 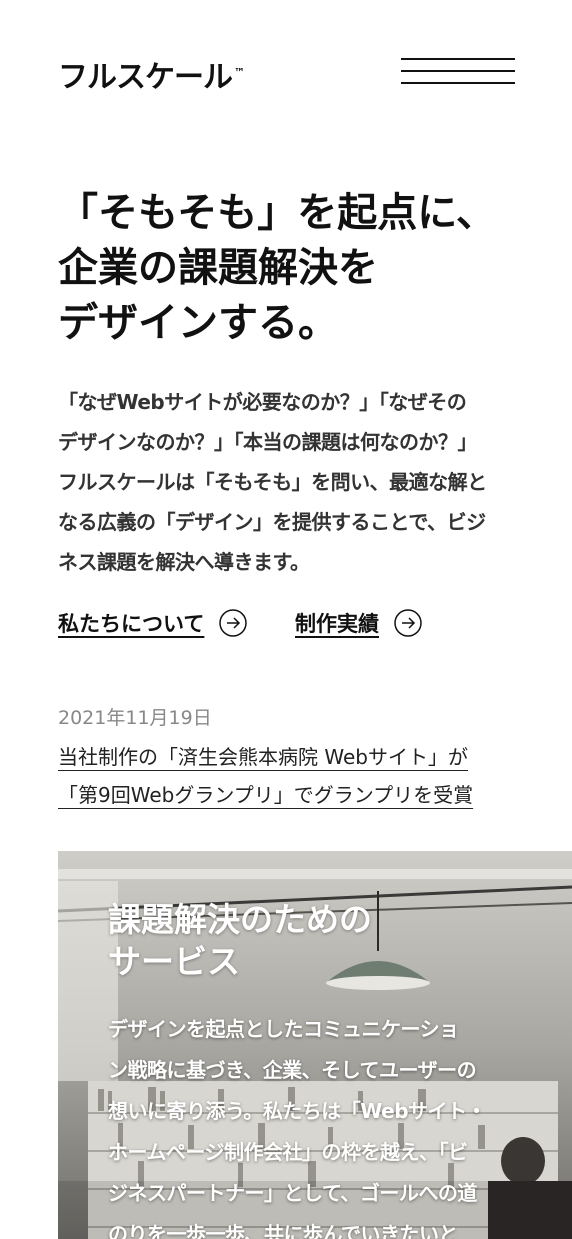 I want to click on trademark-mark: ™, so click(x=239, y=72).